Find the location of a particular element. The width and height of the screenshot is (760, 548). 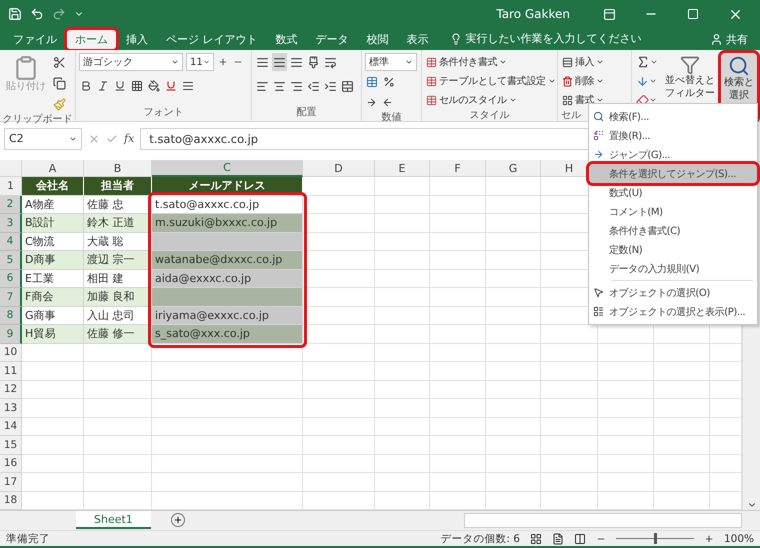

group-label: フォント is located at coordinates (164, 113).